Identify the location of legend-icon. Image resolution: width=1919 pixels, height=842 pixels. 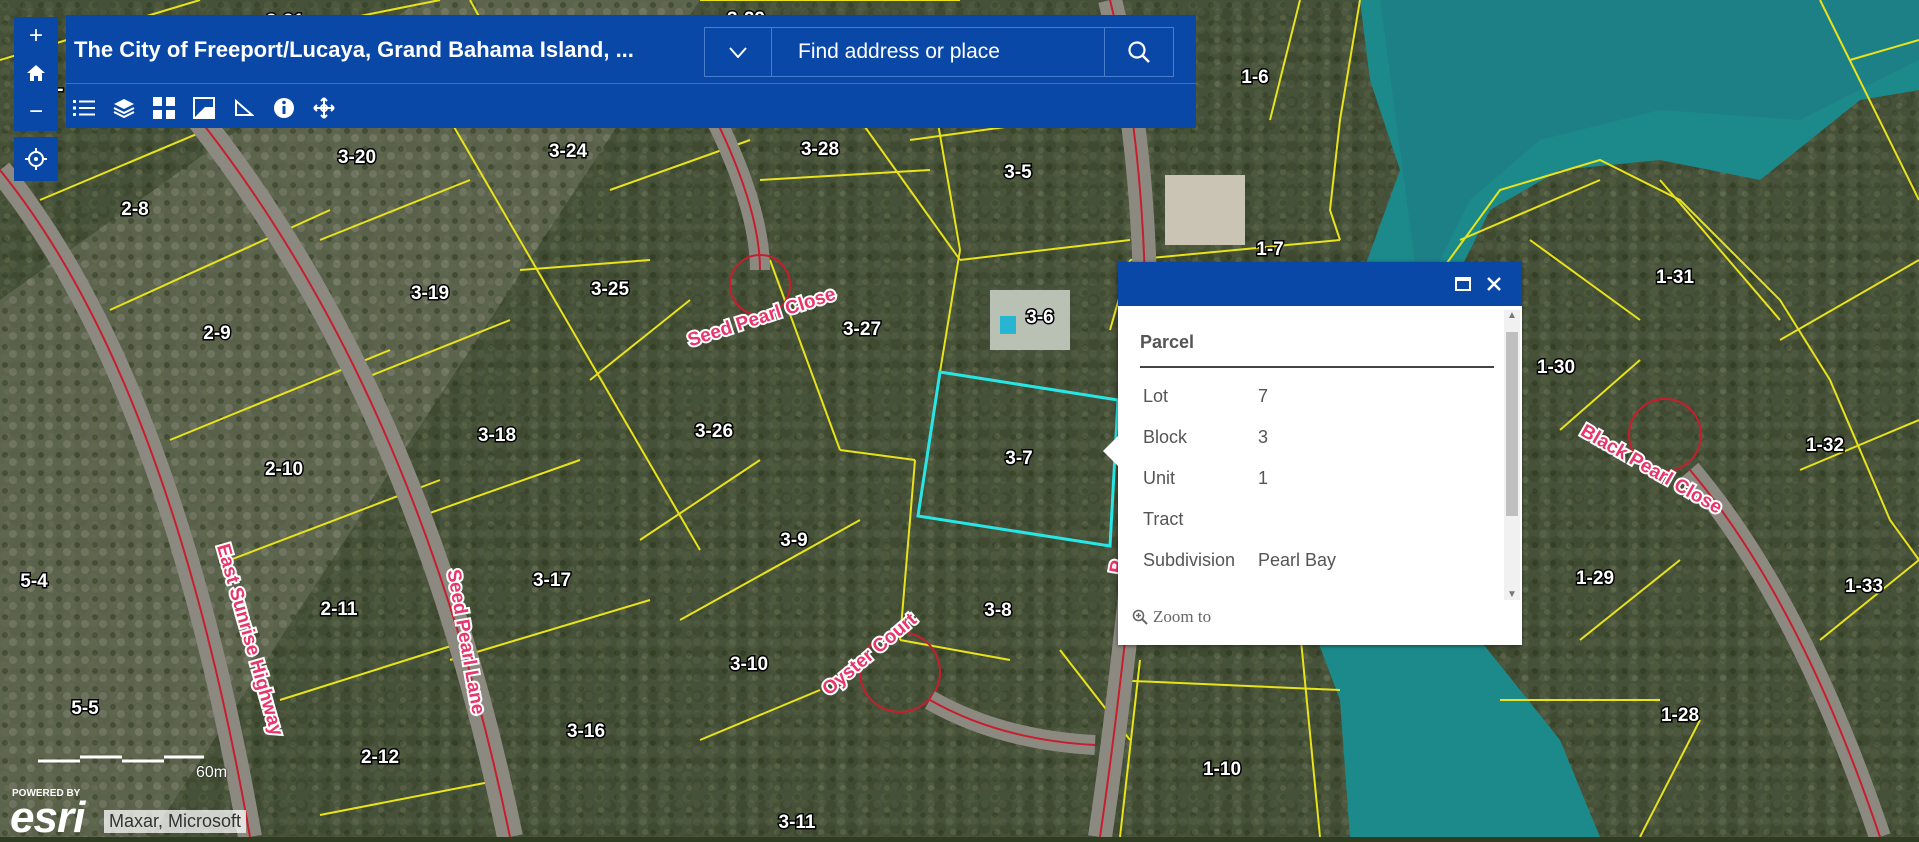
(84, 108).